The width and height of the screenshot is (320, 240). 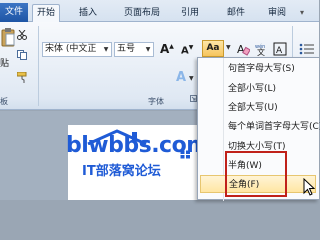 I want to click on shrink-arrow-icon: ▼, so click(x=191, y=47).